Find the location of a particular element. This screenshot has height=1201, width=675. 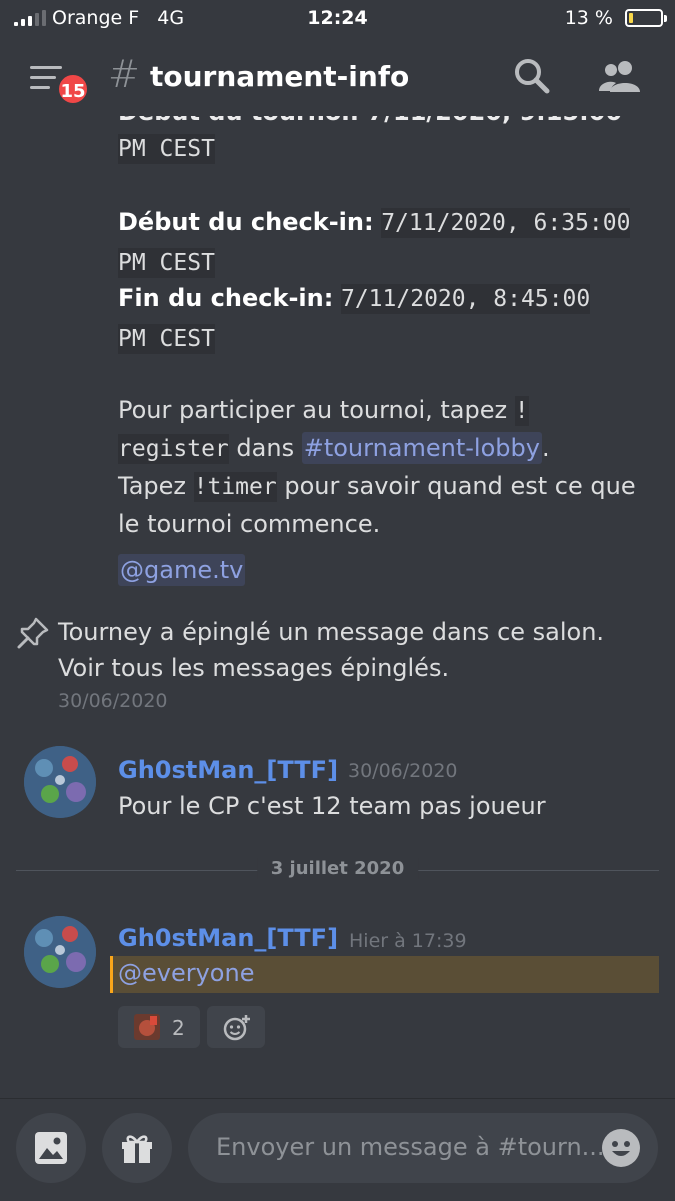

reaction-button is located at coordinates (159, 1027).